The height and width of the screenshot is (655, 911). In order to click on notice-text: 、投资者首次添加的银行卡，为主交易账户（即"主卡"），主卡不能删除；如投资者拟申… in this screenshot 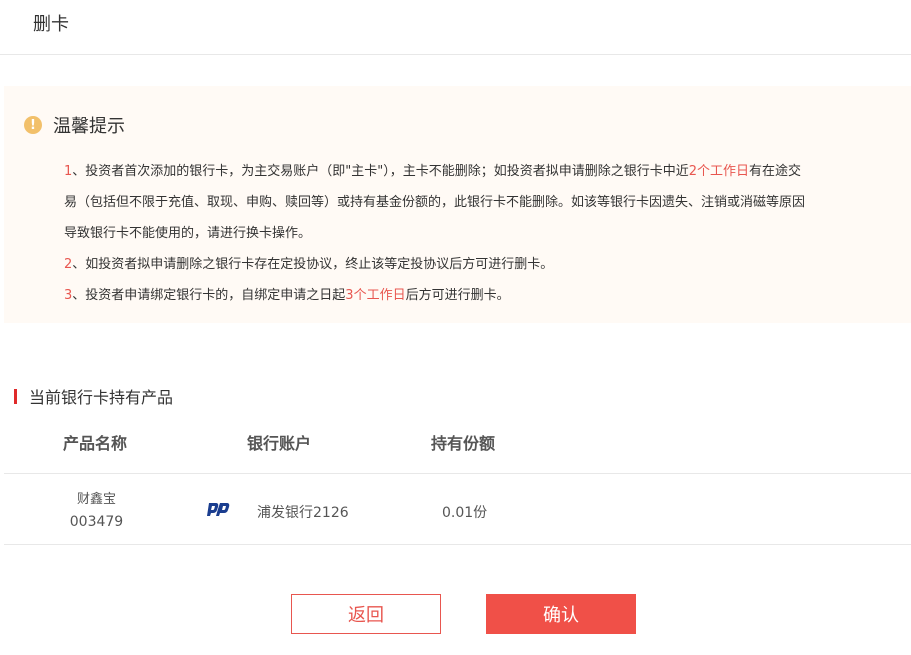, I will do `click(380, 171)`.